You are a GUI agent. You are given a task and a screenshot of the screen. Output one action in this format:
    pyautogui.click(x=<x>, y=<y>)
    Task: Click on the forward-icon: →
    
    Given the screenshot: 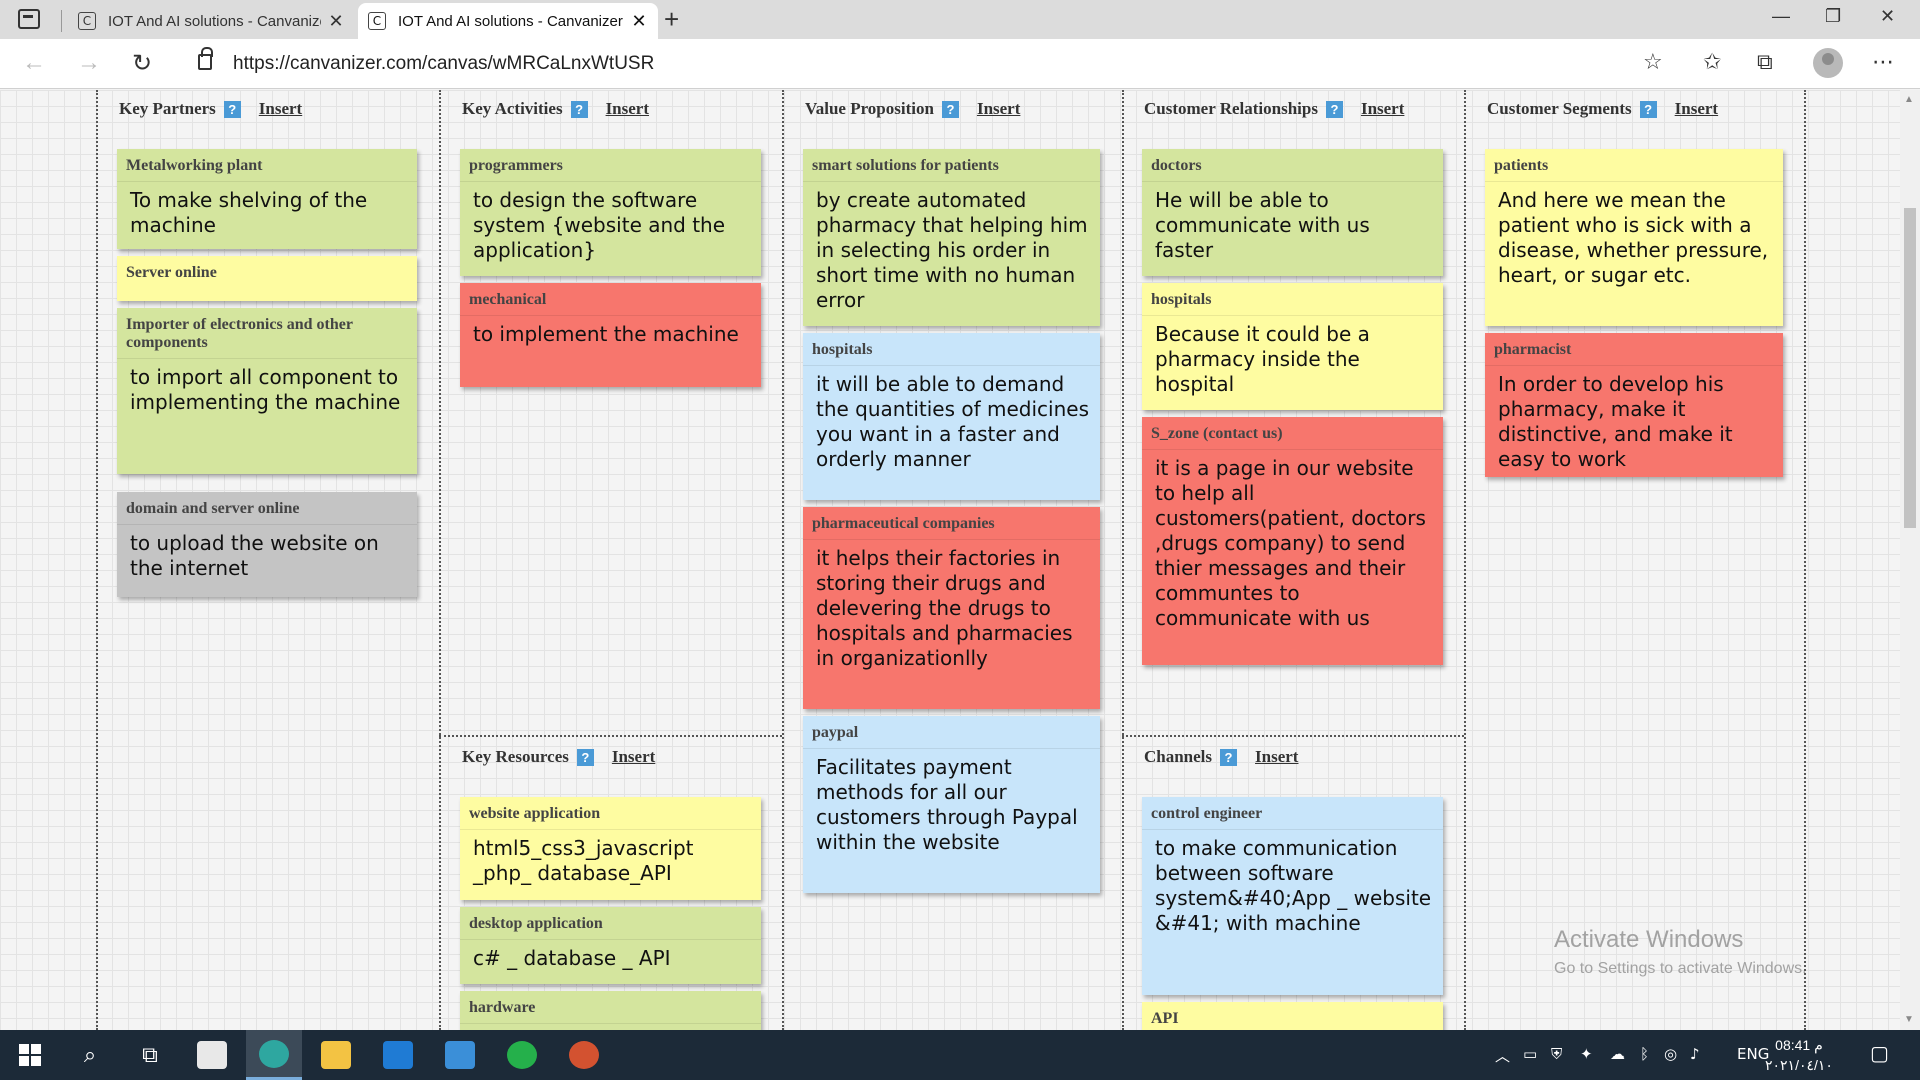 What is the action you would take?
    pyautogui.click(x=89, y=63)
    